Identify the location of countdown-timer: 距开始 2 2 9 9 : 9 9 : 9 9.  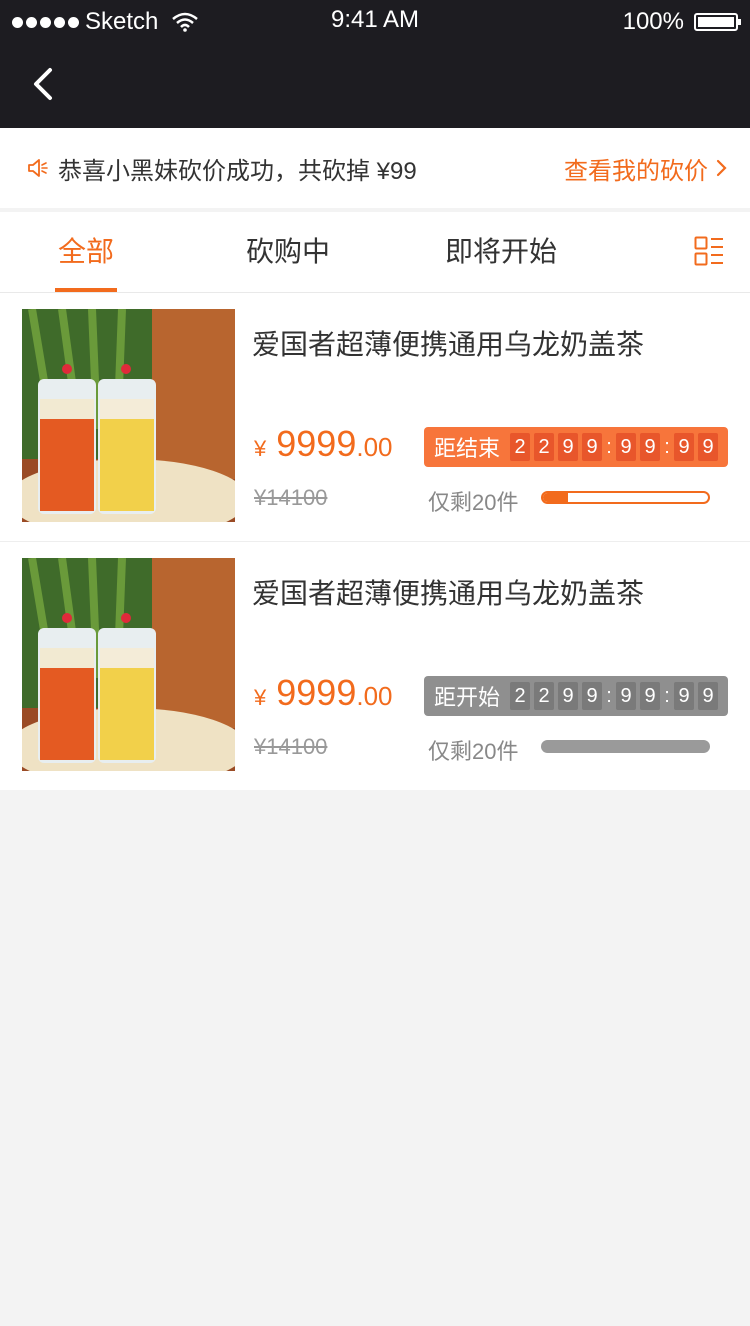
(576, 696).